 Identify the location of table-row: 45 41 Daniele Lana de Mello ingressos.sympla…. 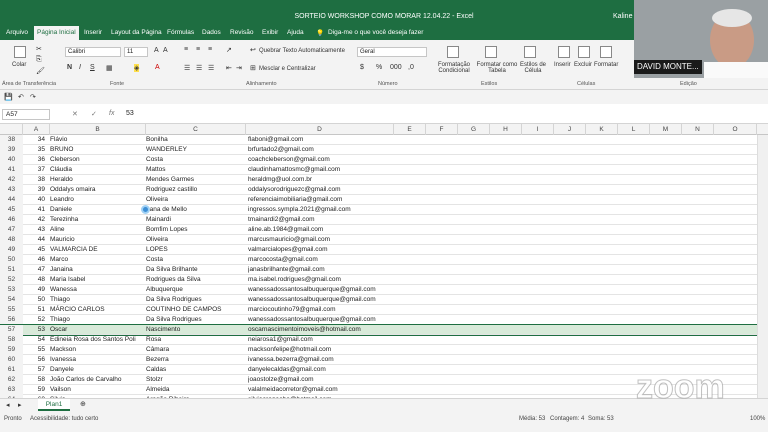
(378, 210).